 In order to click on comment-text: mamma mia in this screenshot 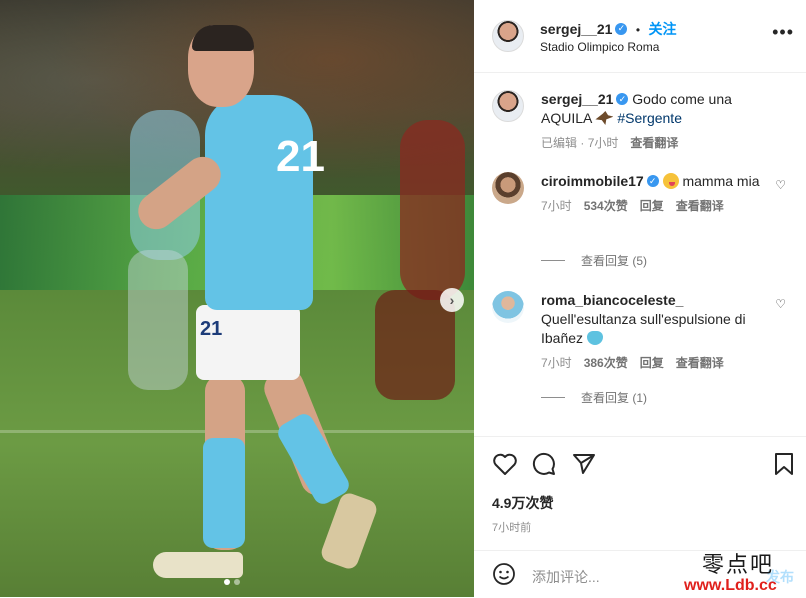, I will do `click(721, 181)`.